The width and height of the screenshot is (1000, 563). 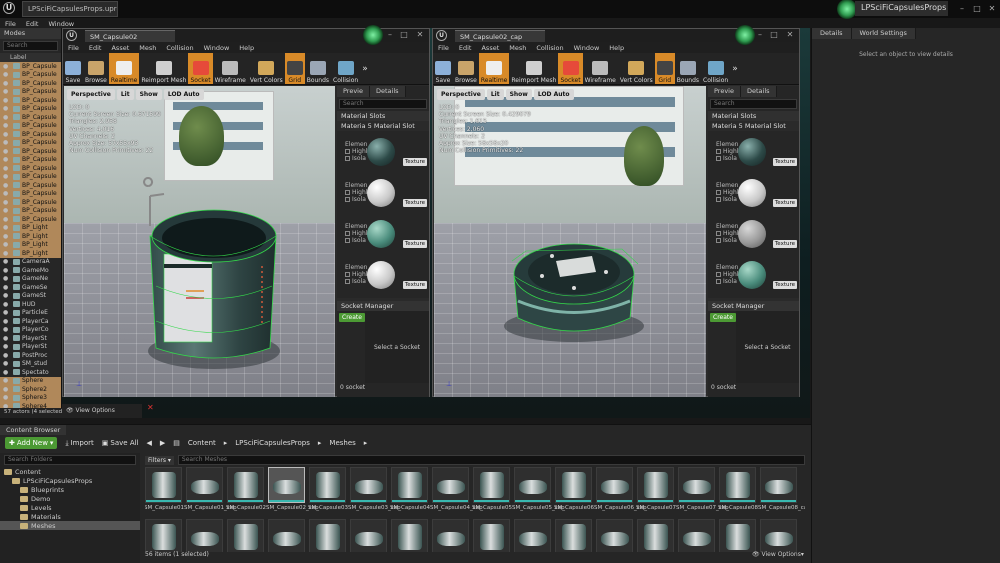 I want to click on breadcrumb-meshes: Meshes, so click(x=342, y=443).